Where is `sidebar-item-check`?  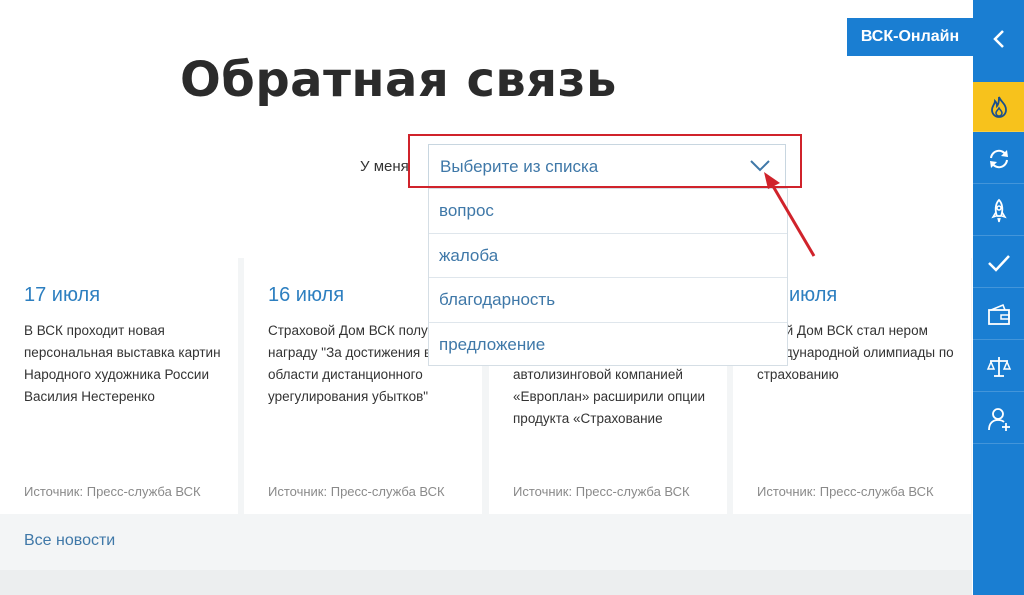 sidebar-item-check is located at coordinates (998, 263).